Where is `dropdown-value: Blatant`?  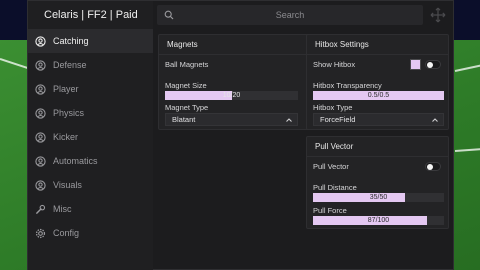
dropdown-value: Blatant is located at coordinates (184, 119).